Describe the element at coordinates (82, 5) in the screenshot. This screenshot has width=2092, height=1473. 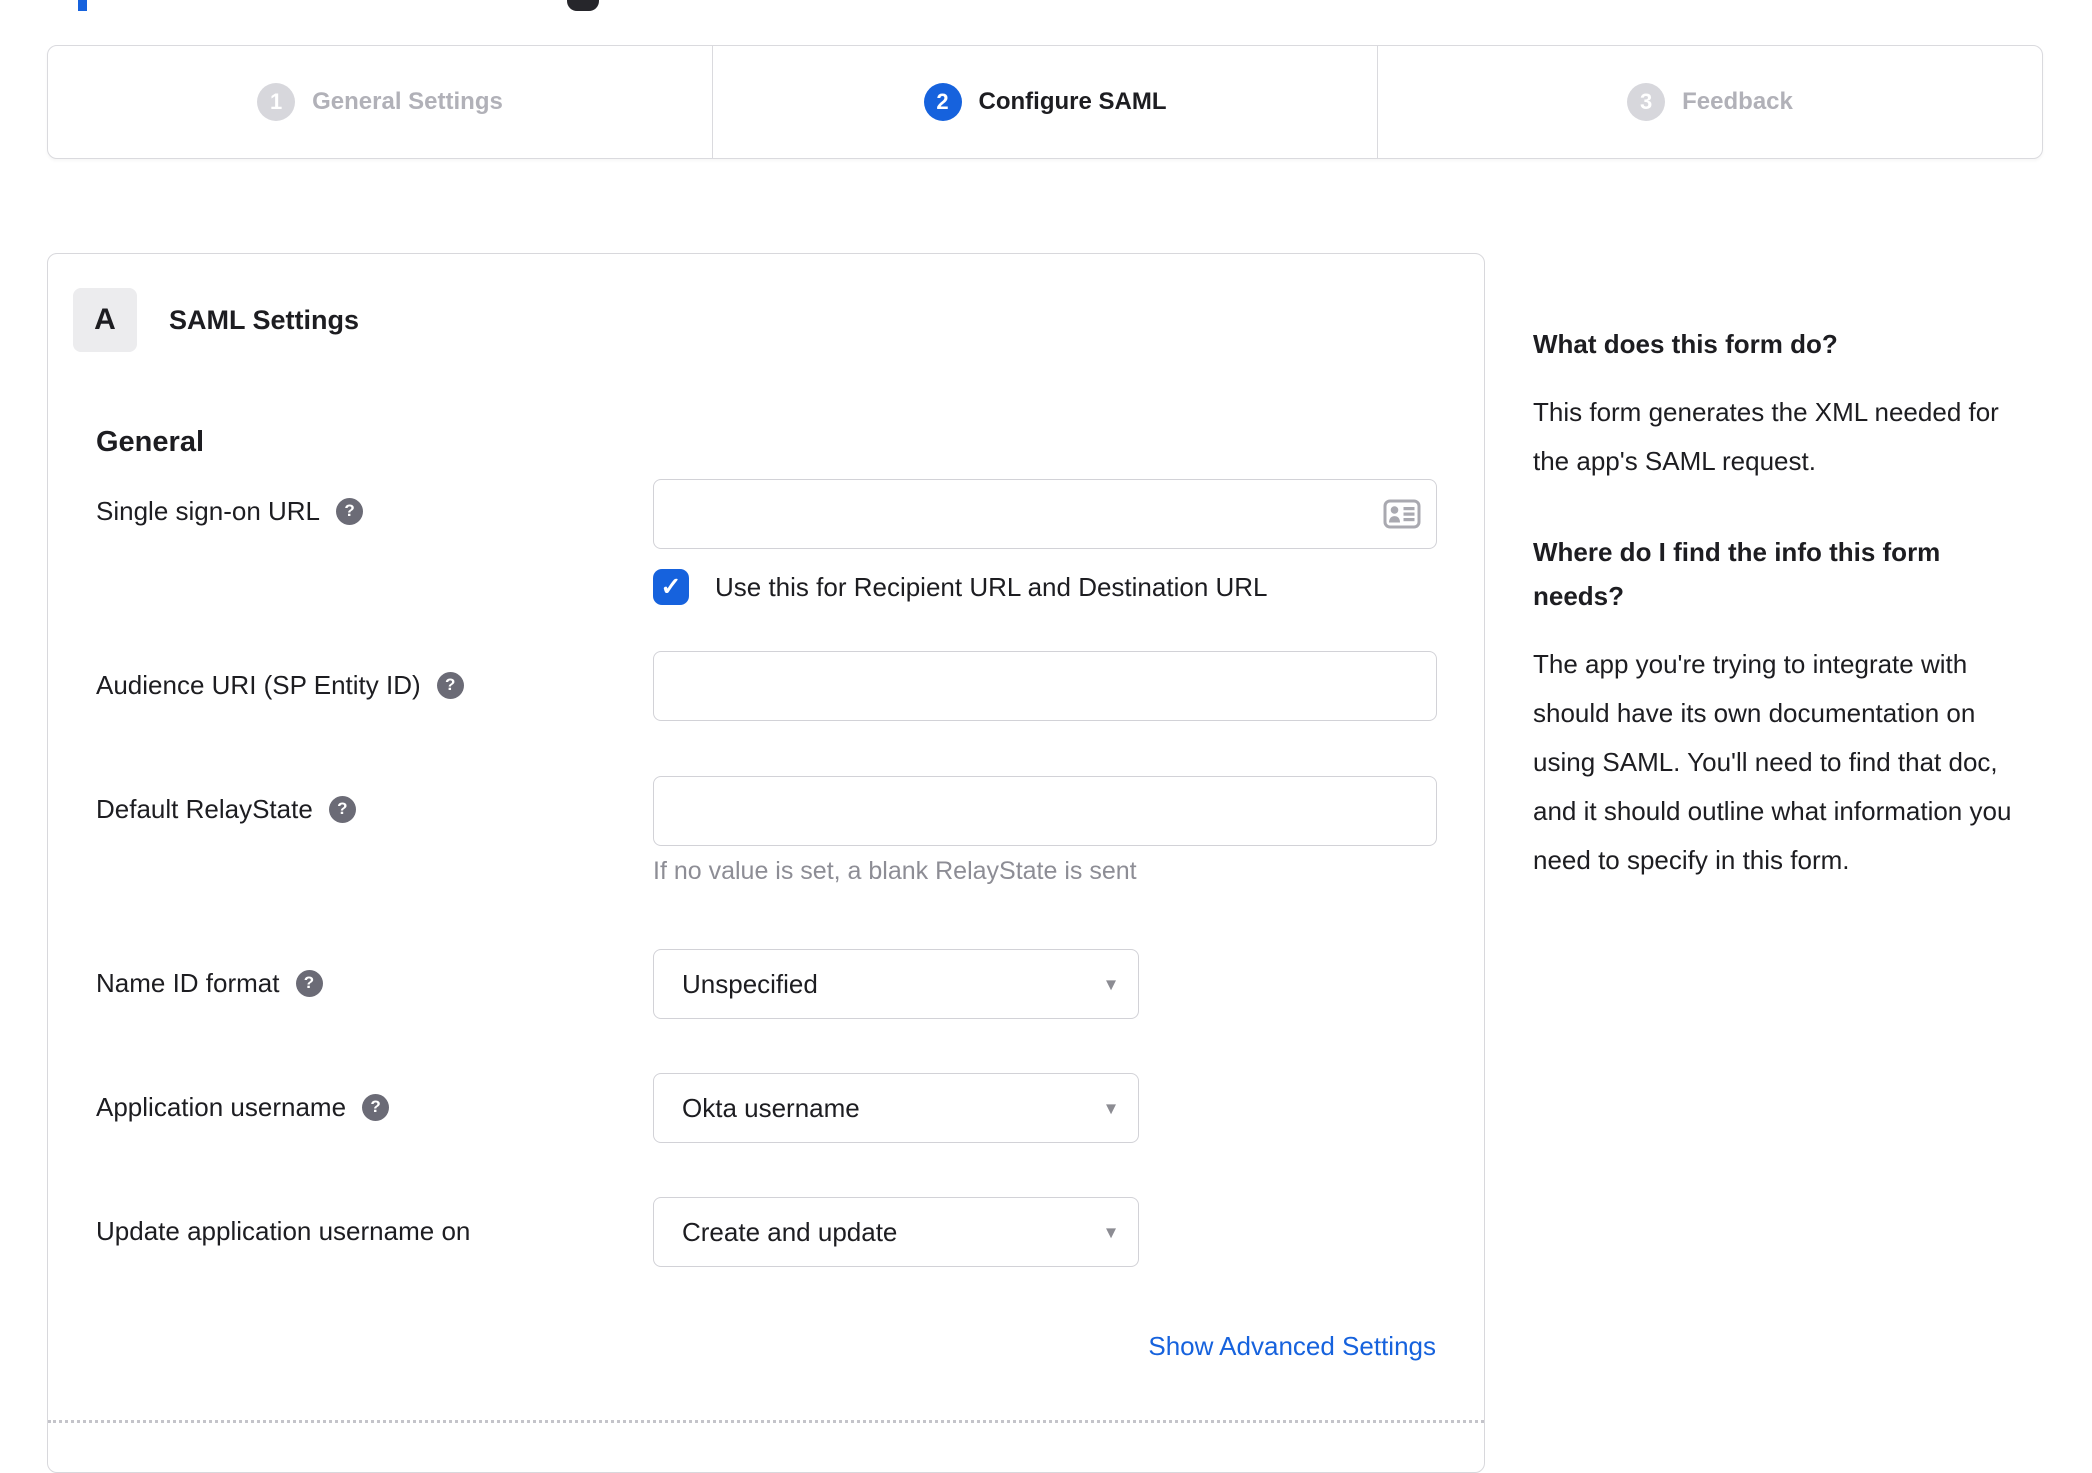
I see `cropped-header-fragment` at that location.